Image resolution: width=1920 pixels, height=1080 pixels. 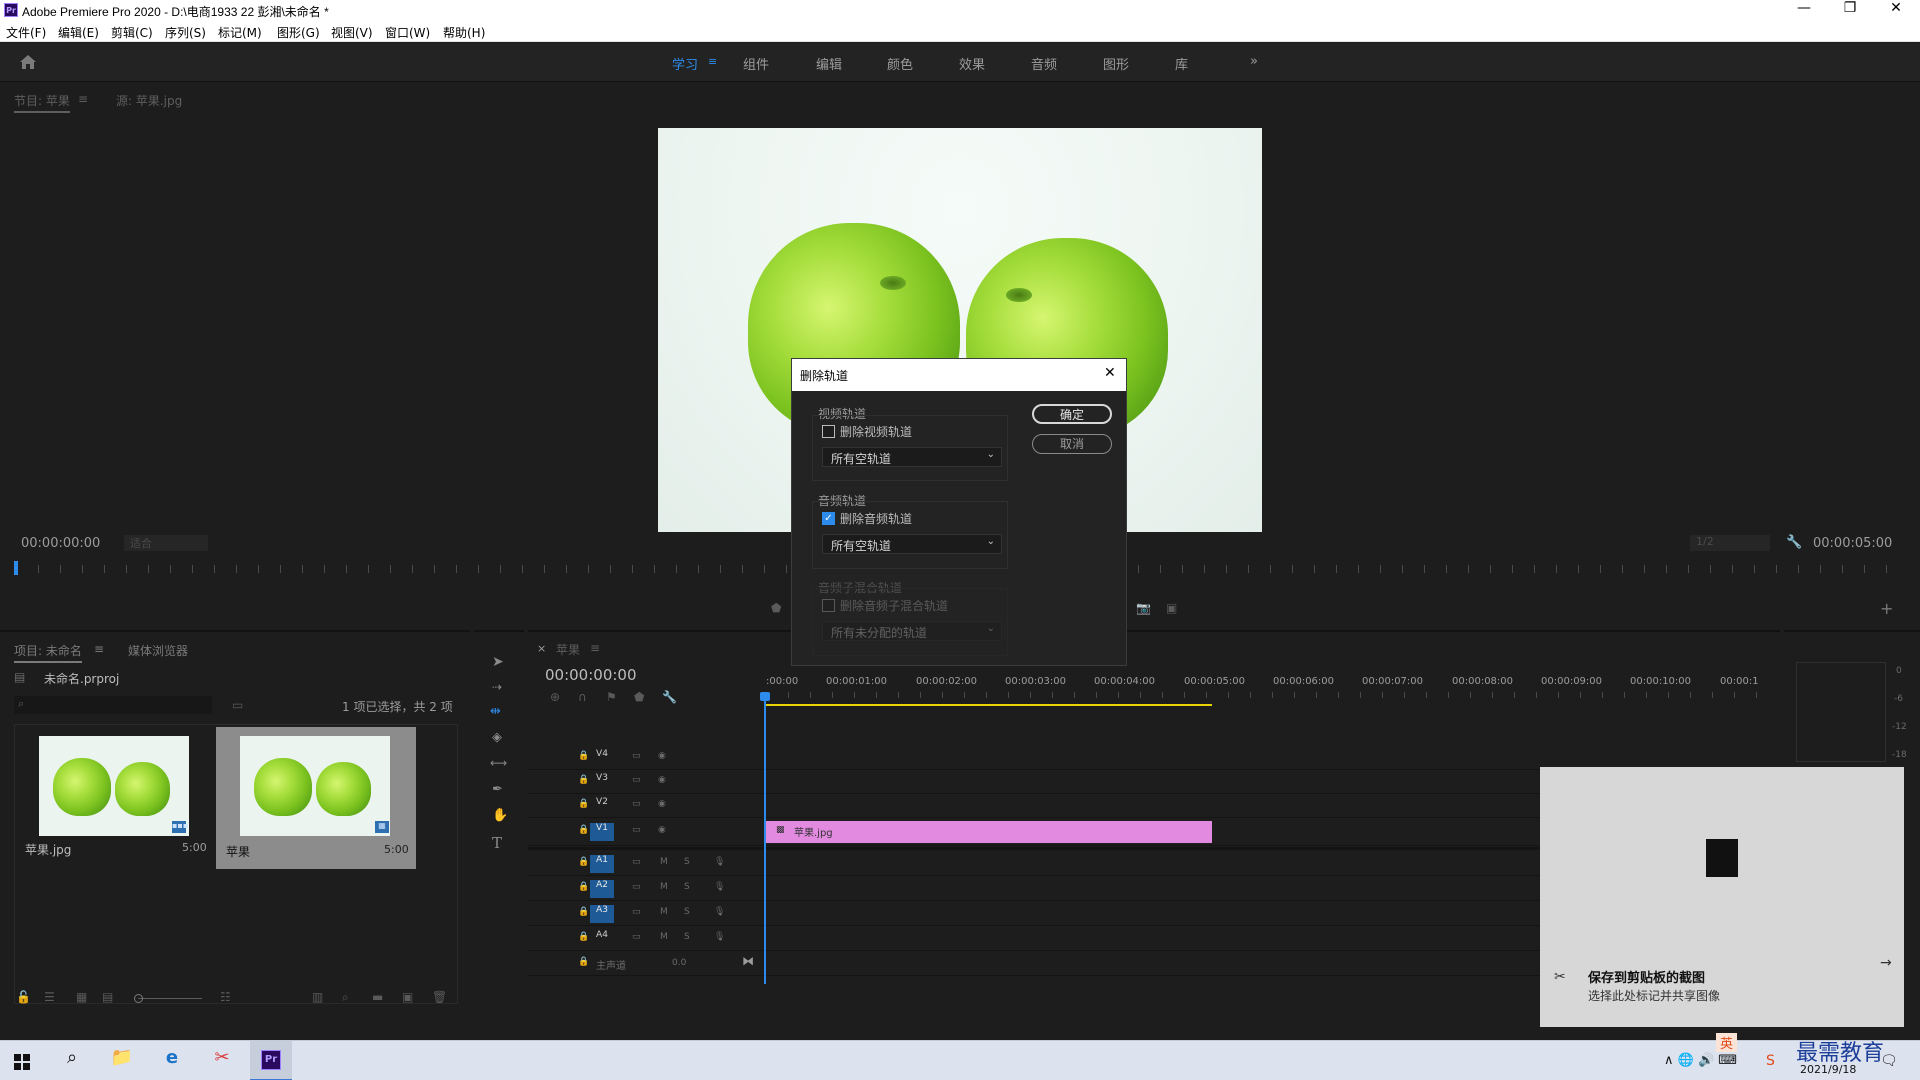 What do you see at coordinates (1181, 63) in the screenshot?
I see `workspace-tab-libraries: 库` at bounding box center [1181, 63].